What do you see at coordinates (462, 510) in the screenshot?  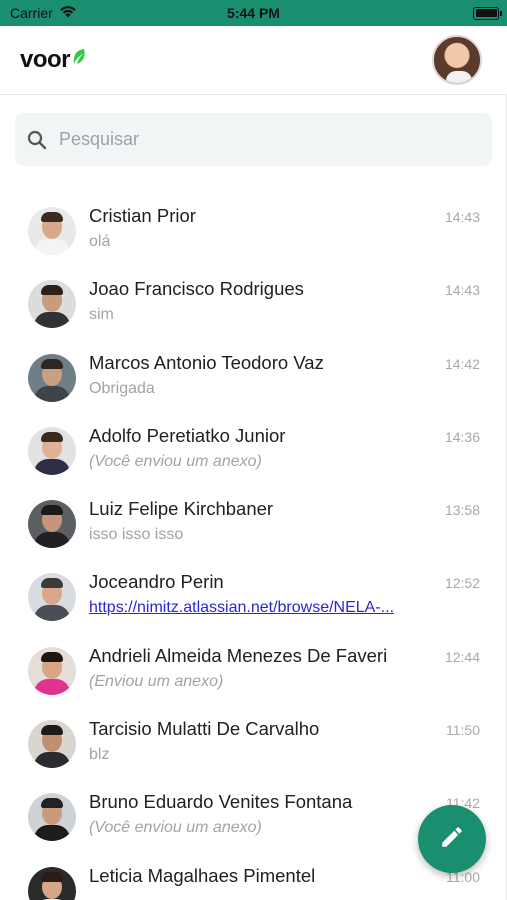 I see `message-time: 13:58` at bounding box center [462, 510].